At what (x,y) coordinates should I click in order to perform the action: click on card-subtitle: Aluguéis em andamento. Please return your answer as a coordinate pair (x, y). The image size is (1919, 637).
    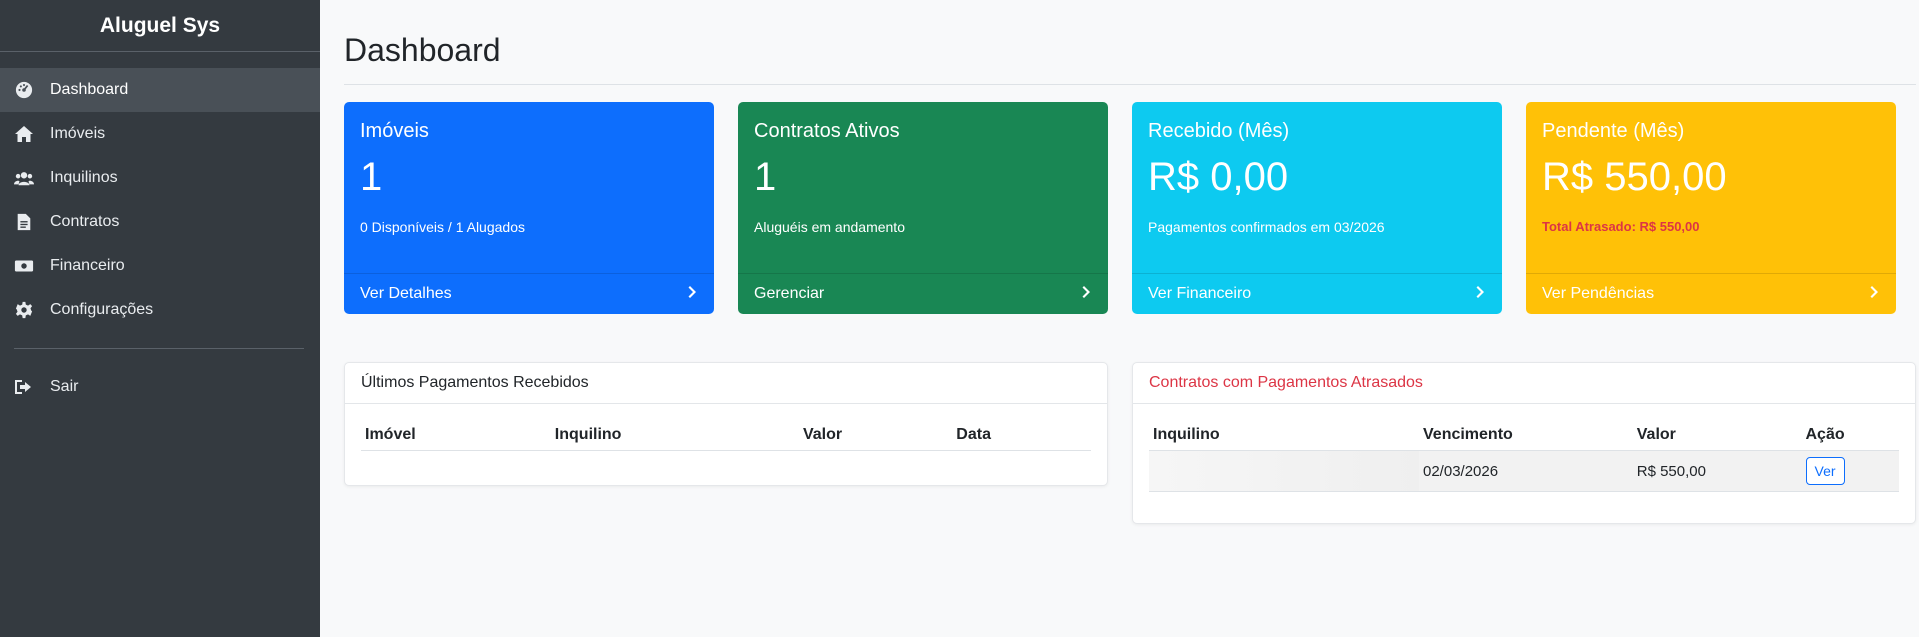
    Looking at the image, I should click on (829, 227).